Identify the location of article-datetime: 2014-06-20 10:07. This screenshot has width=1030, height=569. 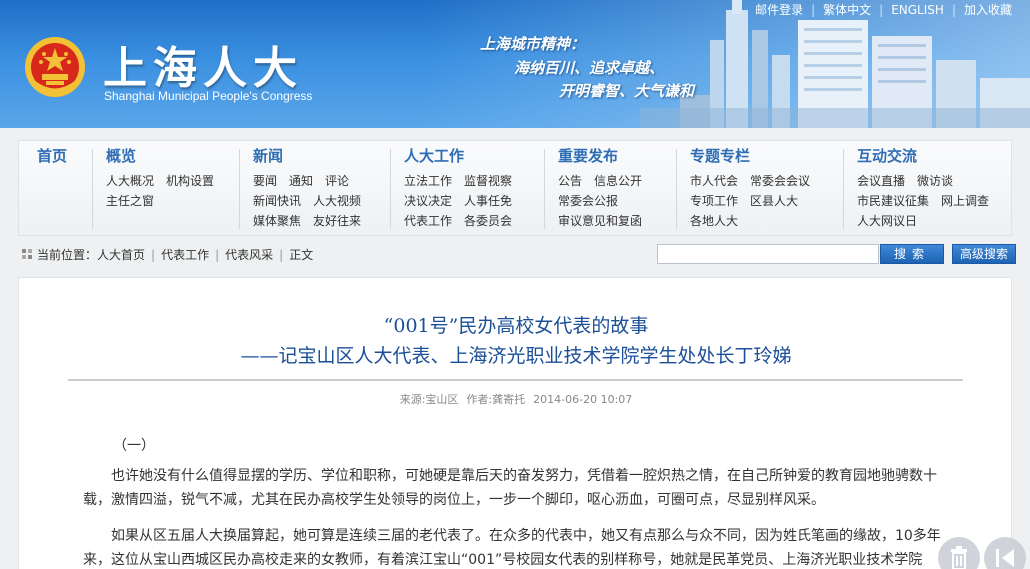
(583, 399).